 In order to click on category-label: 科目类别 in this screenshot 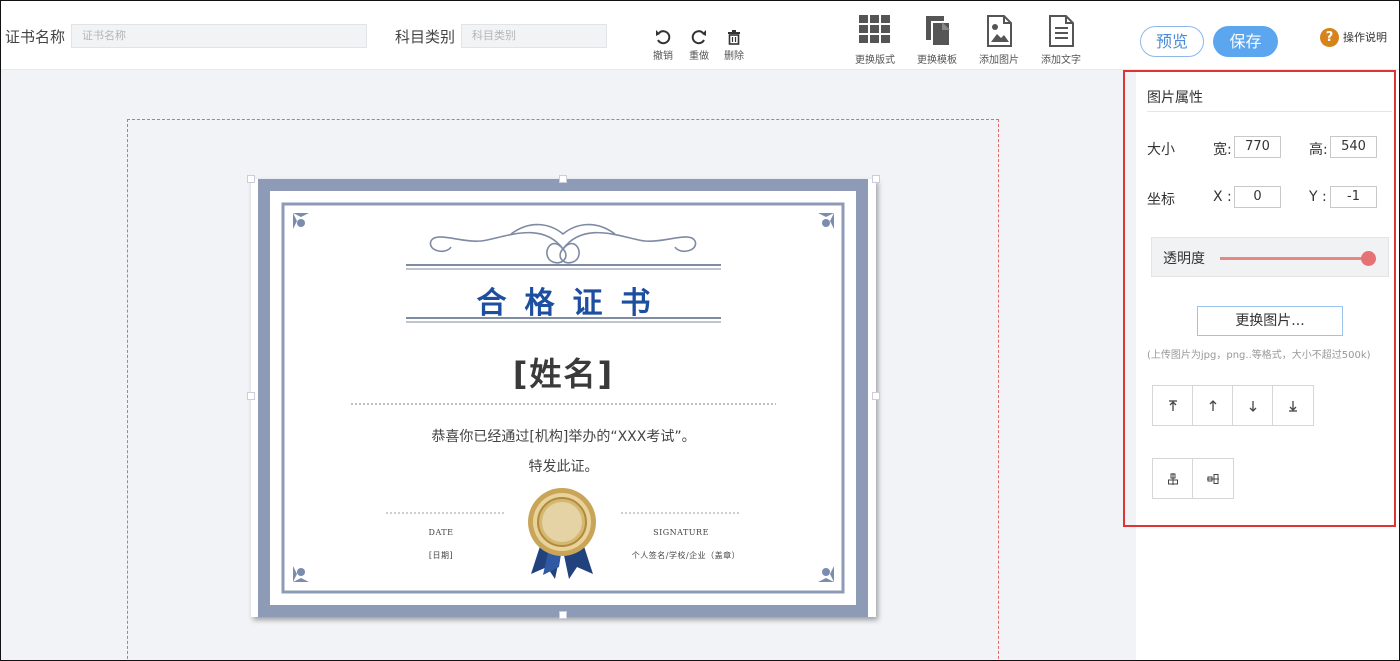, I will do `click(425, 37)`.